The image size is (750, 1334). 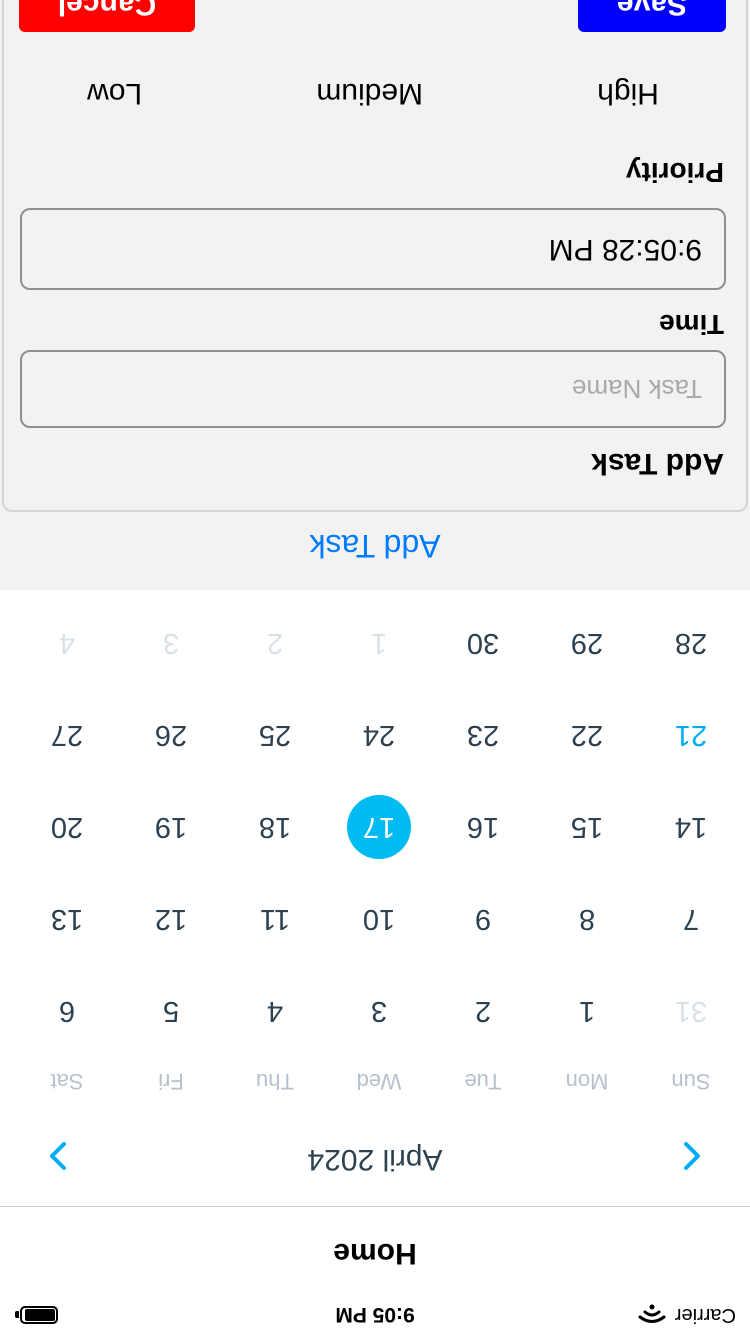 I want to click on calendar-day-number: 6, so click(x=67, y=1011).